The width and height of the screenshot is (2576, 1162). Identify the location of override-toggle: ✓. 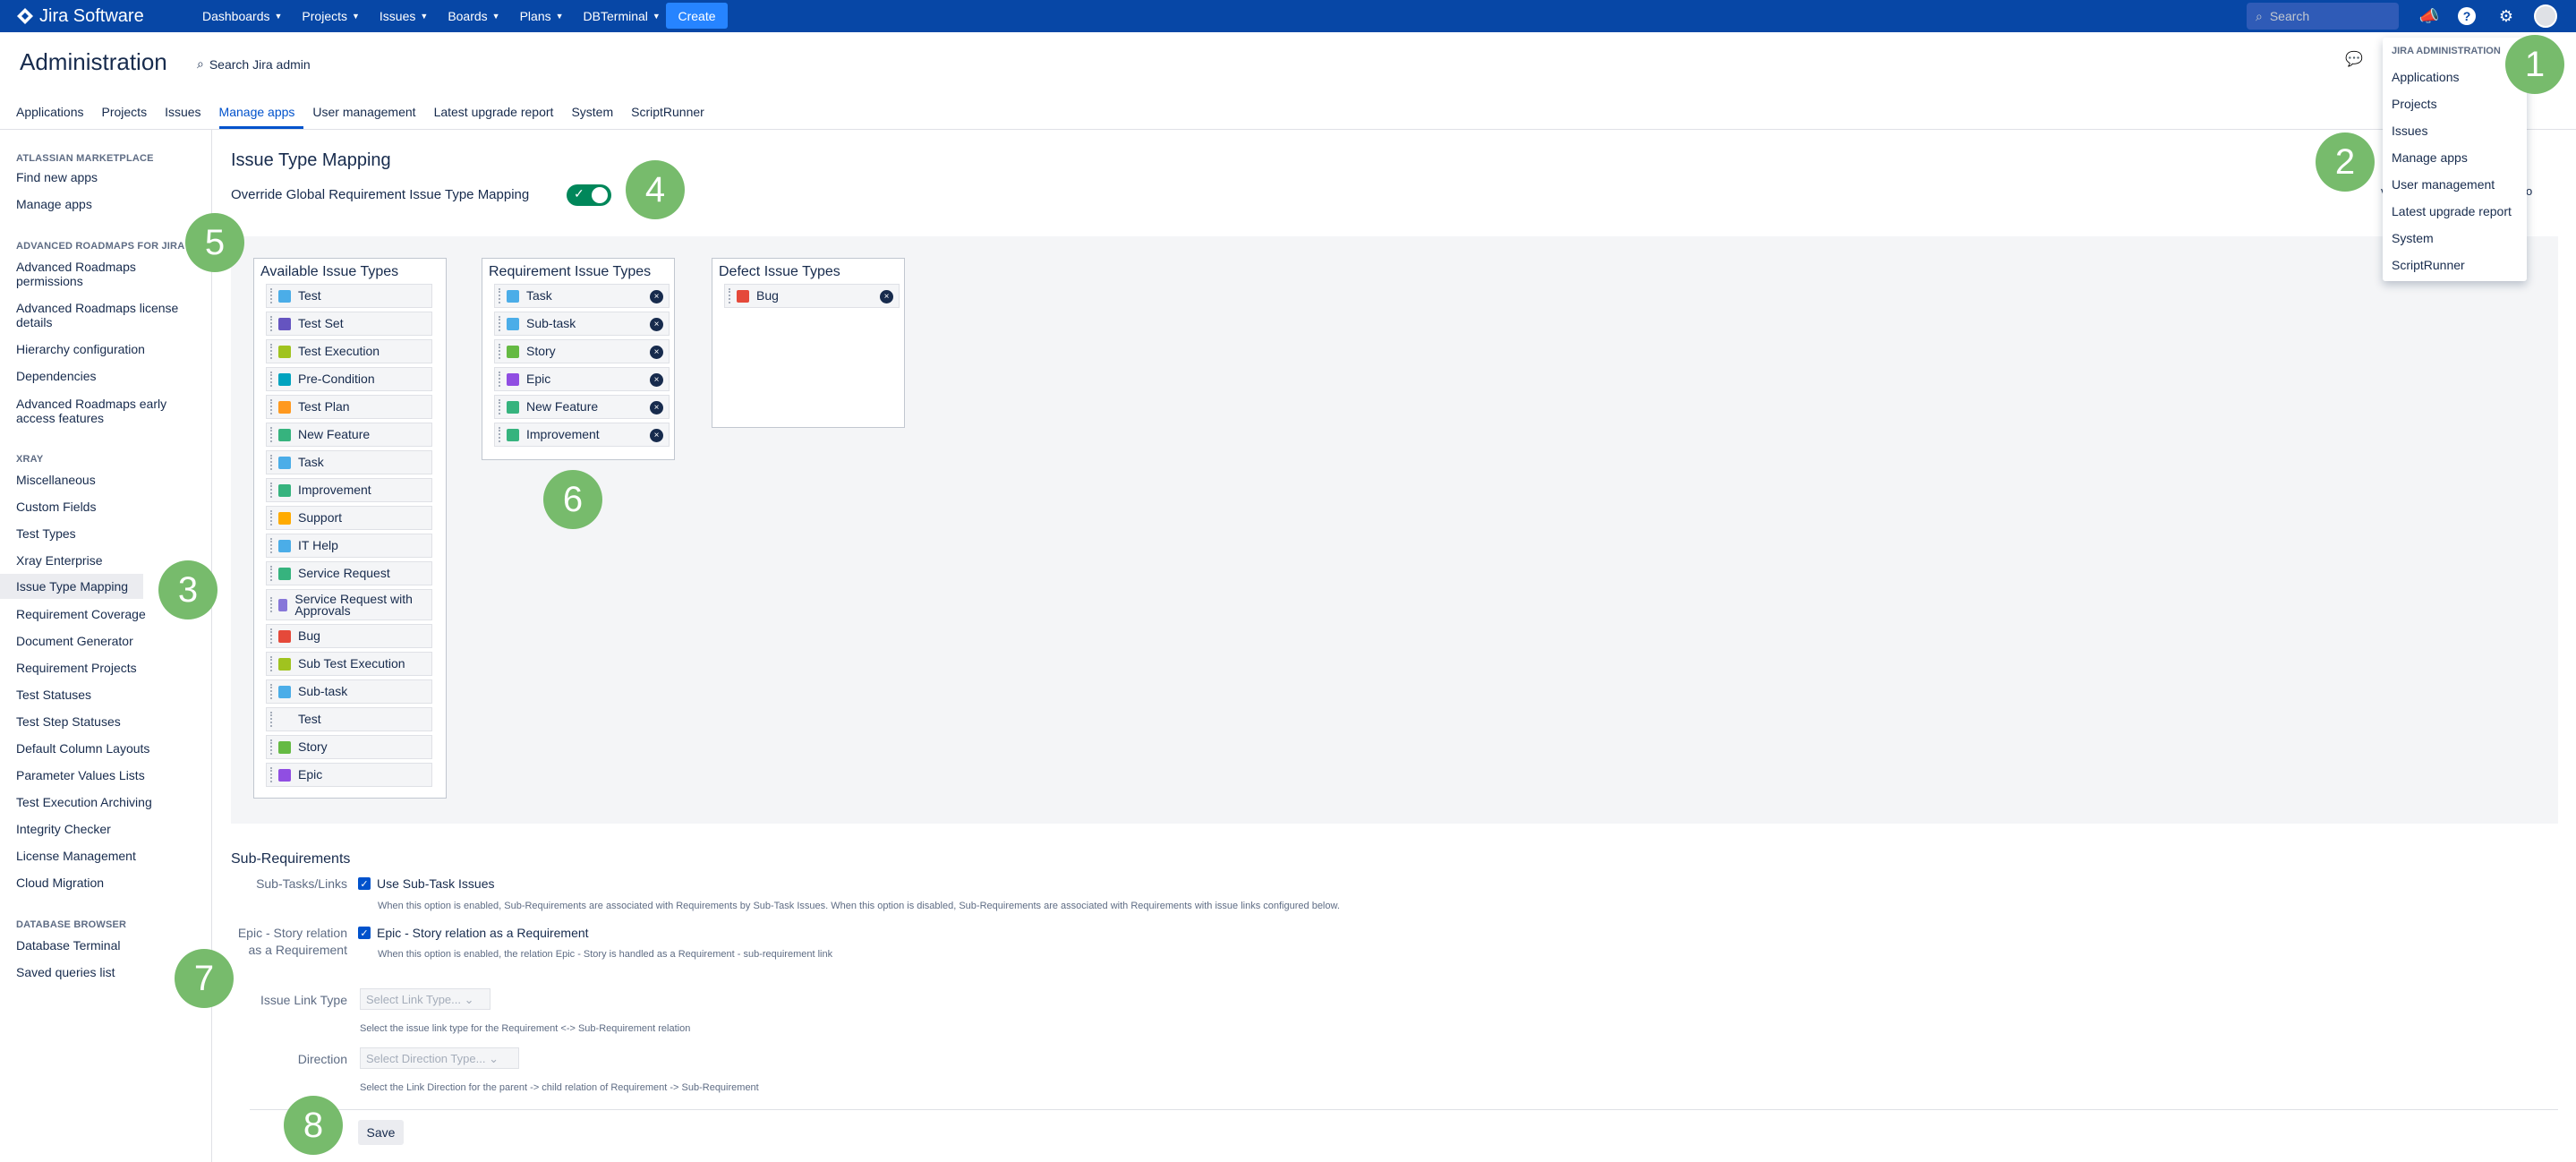
(589, 195).